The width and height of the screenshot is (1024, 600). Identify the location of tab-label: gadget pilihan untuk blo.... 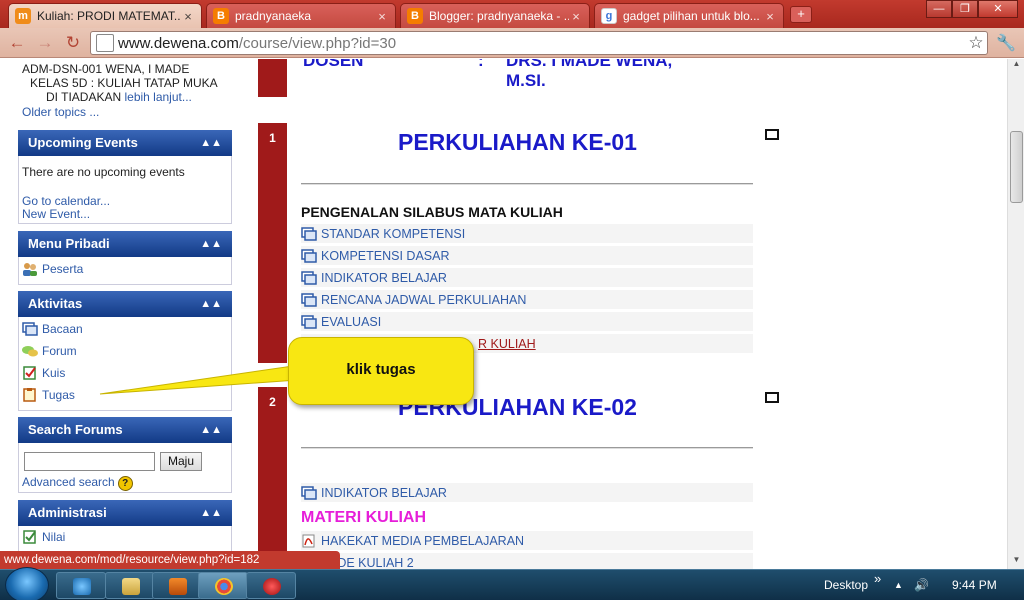
(691, 16).